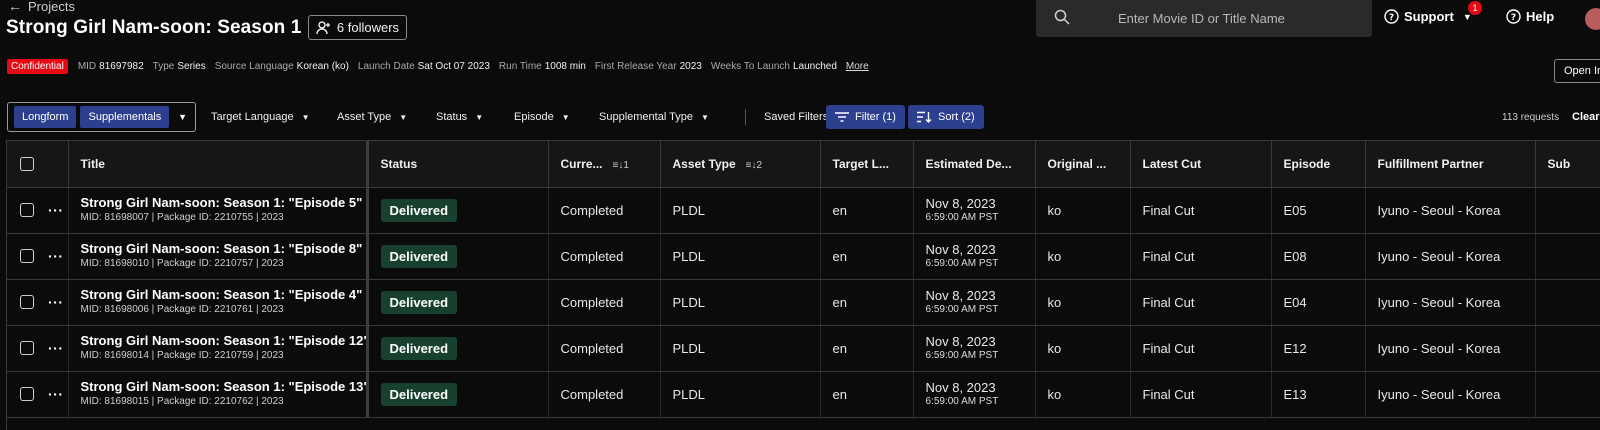 Image resolution: width=1600 pixels, height=430 pixels. I want to click on avatar, so click(1592, 19).